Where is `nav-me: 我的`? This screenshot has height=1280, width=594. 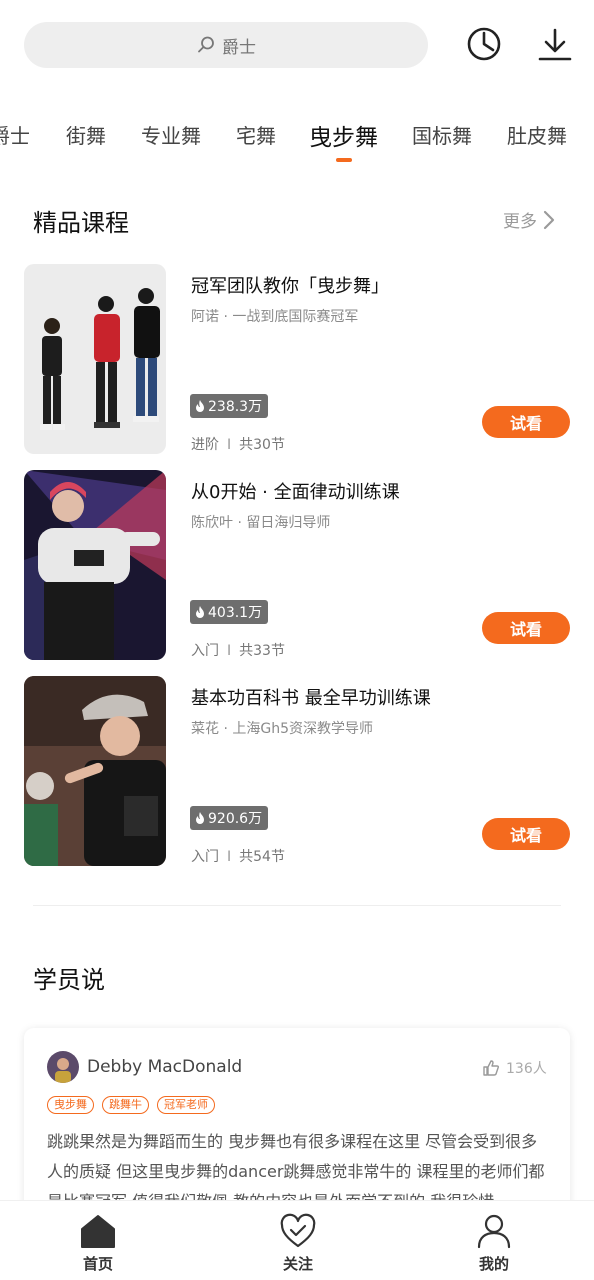 nav-me: 我的 is located at coordinates (494, 1243).